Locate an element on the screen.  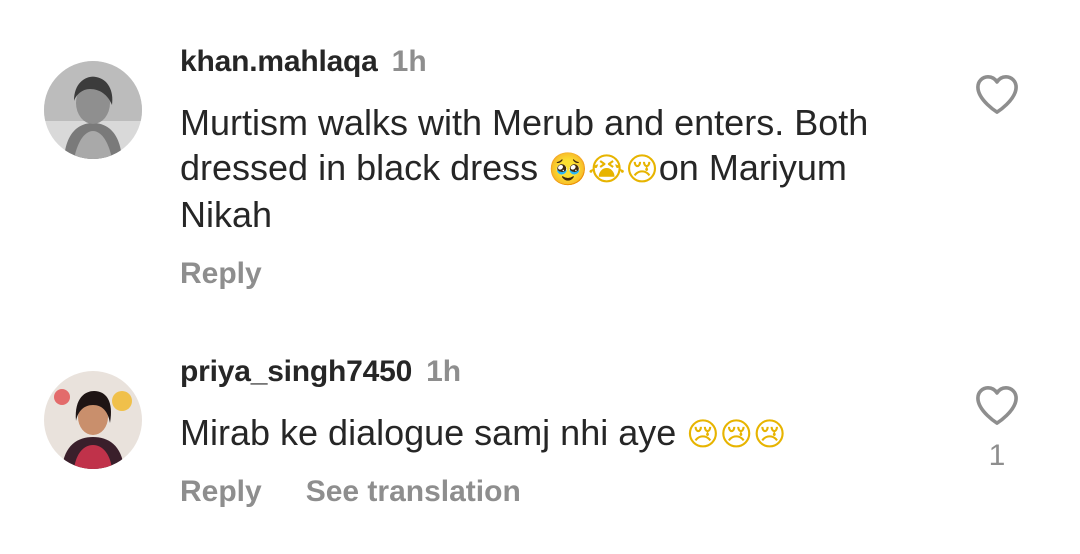
username: khan.mahlaqa is located at coordinates (279, 61).